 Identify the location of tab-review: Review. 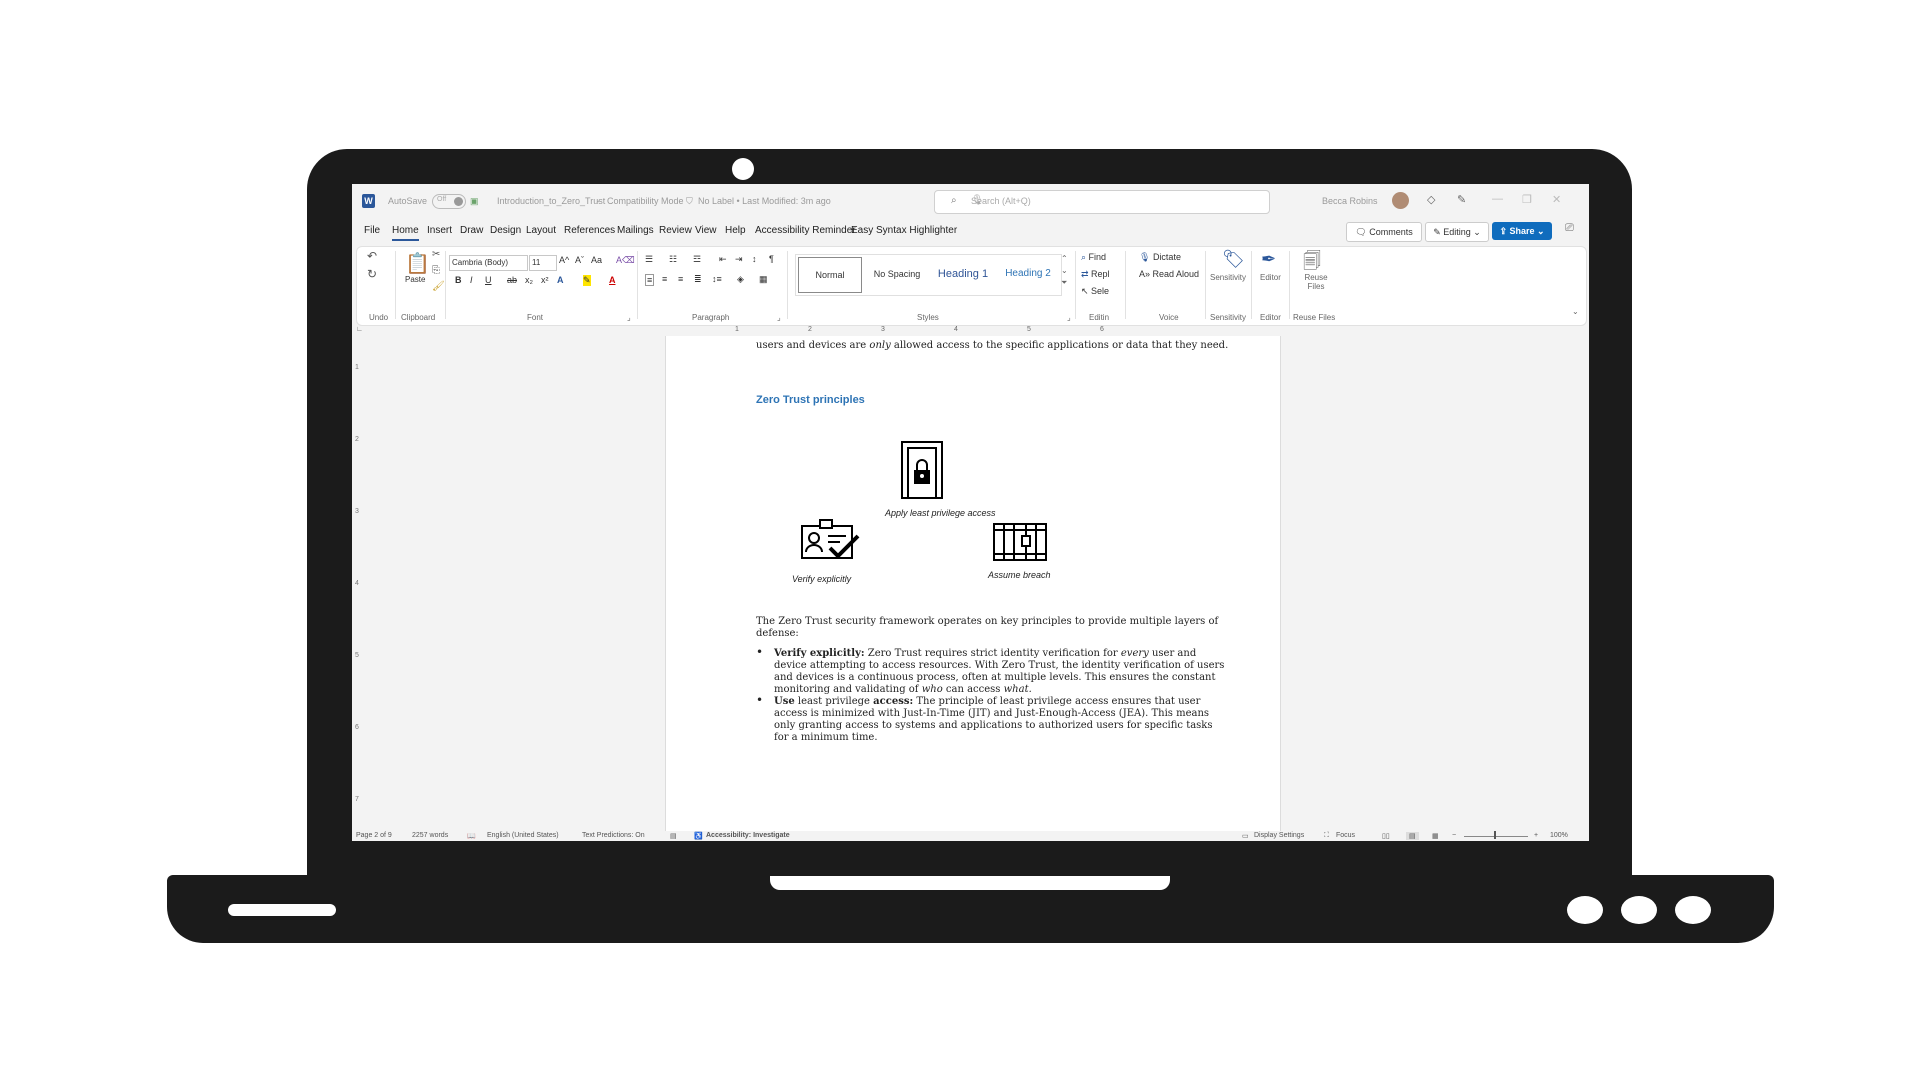
(675, 230).